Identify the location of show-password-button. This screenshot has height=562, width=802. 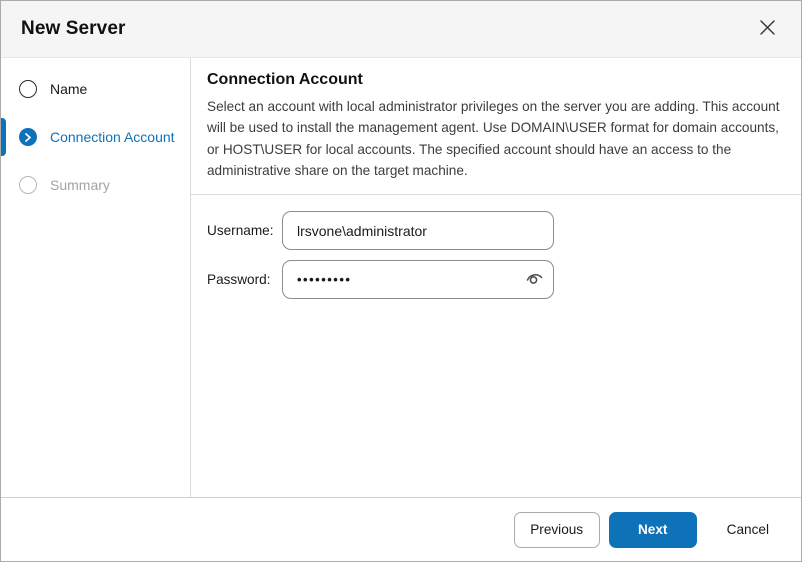
(534, 280).